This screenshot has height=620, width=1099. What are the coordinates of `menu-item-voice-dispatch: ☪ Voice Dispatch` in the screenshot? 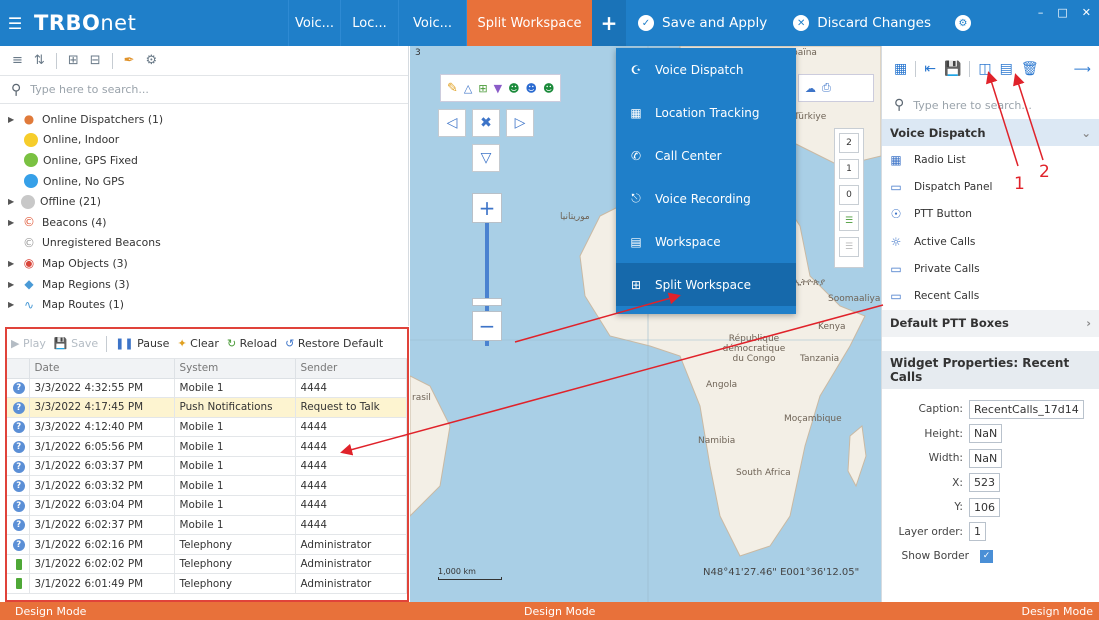 It's located at (706, 69).